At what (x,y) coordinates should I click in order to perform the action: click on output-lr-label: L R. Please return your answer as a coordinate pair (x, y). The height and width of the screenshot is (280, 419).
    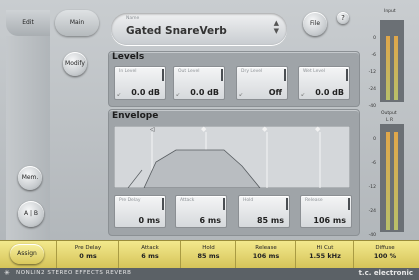
    Looking at the image, I should click on (390, 120).